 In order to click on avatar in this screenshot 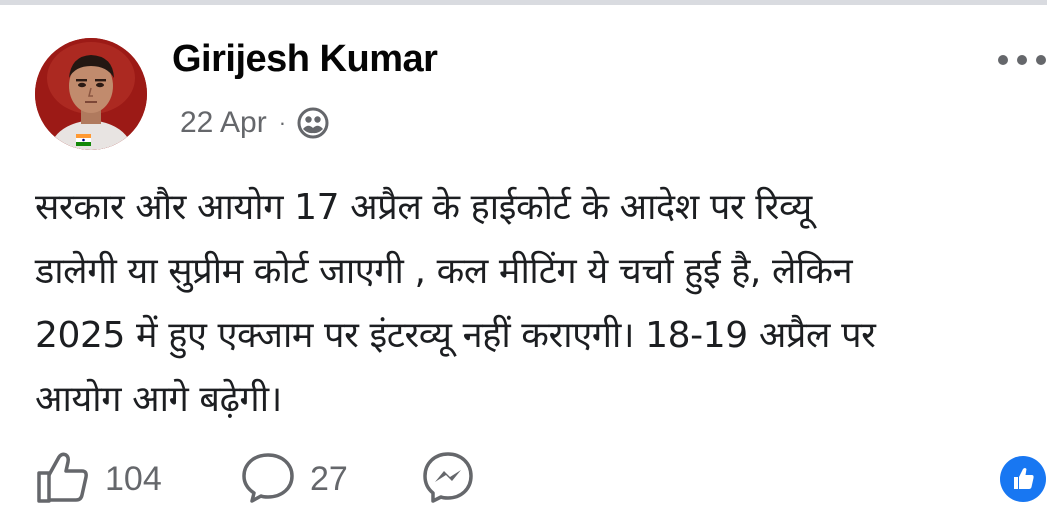, I will do `click(91, 94)`.